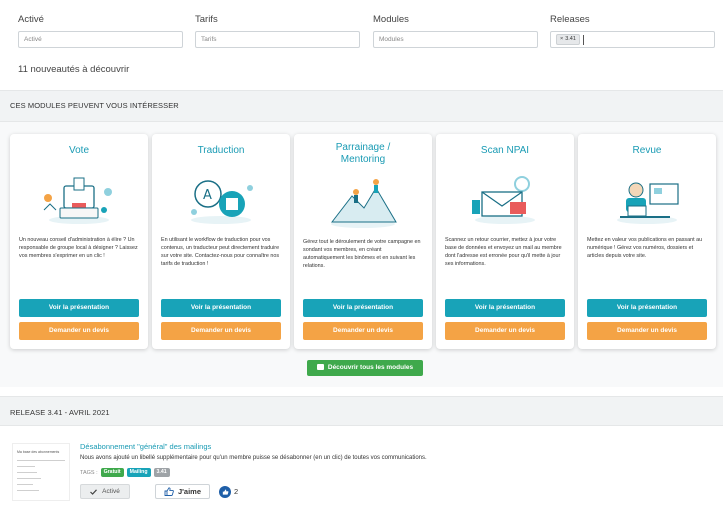 The image size is (723, 510). I want to click on mentoring-illustration, so click(363, 203).